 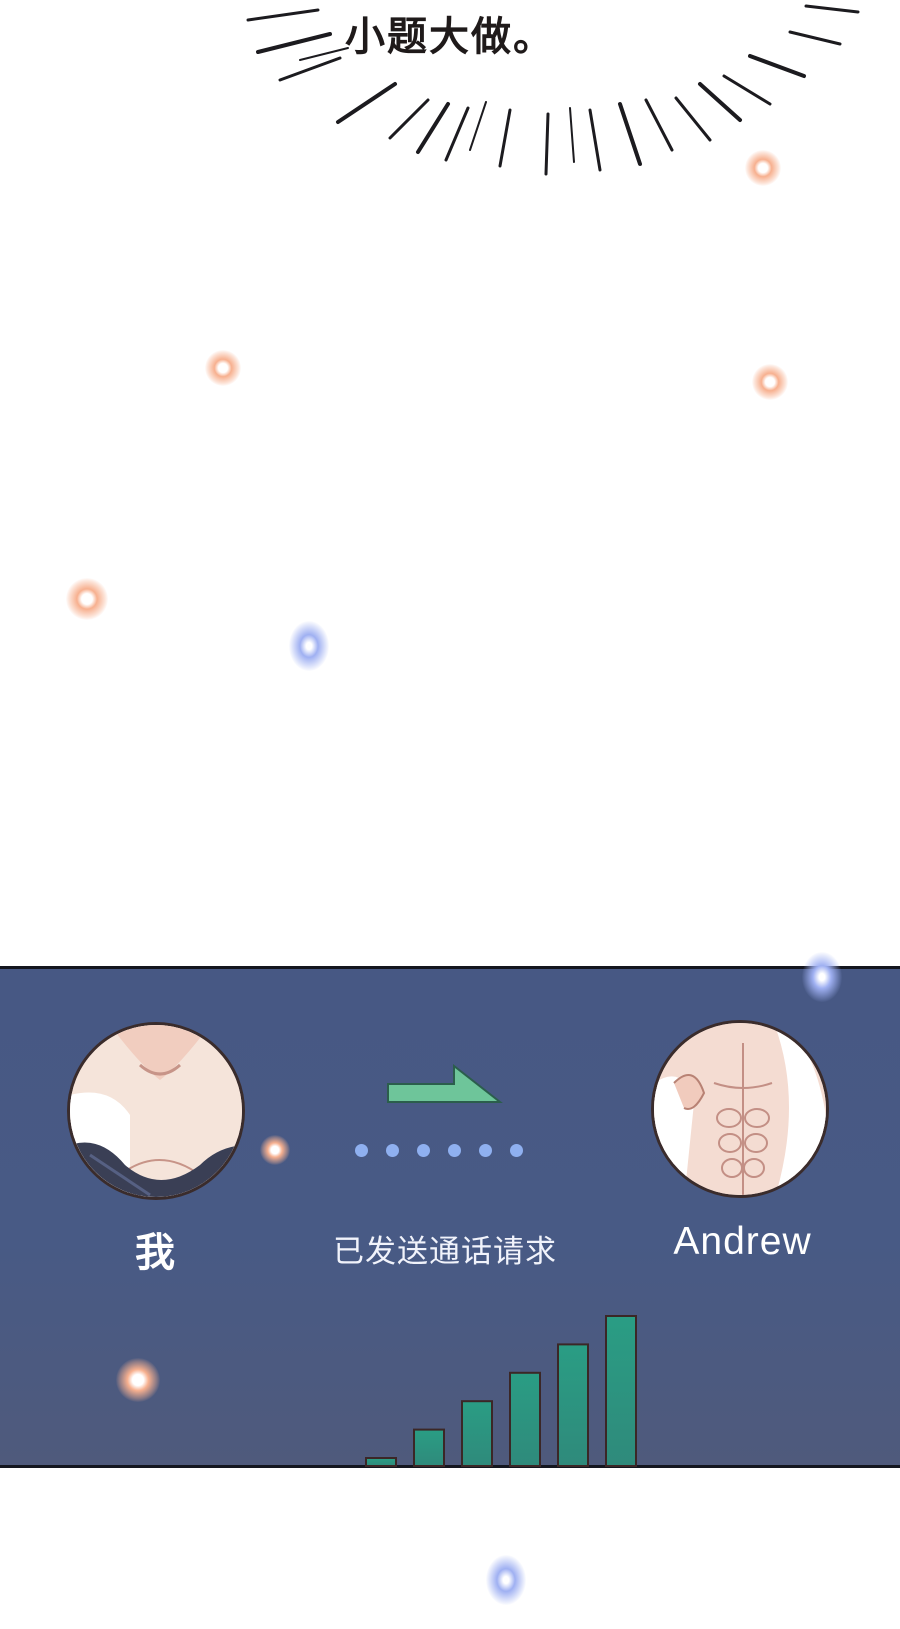 What do you see at coordinates (445, 1252) in the screenshot?
I see `call-status-text: 已发送通话请求` at bounding box center [445, 1252].